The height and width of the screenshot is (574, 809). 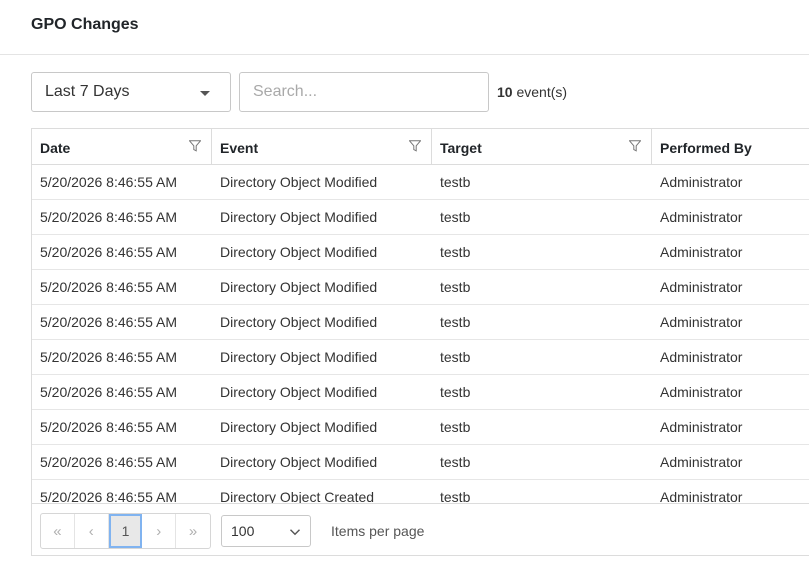 What do you see at coordinates (364, 92) in the screenshot?
I see `search-input` at bounding box center [364, 92].